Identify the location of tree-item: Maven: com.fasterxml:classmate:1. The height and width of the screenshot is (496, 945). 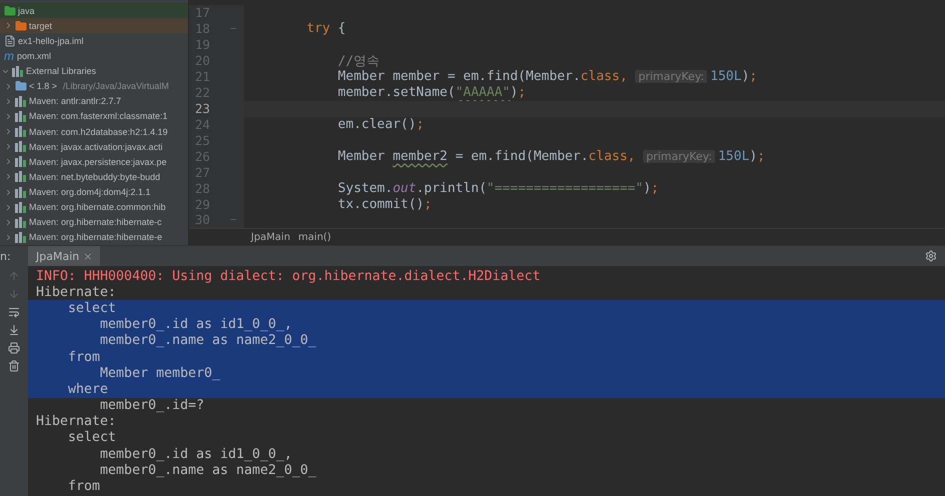
(94, 116).